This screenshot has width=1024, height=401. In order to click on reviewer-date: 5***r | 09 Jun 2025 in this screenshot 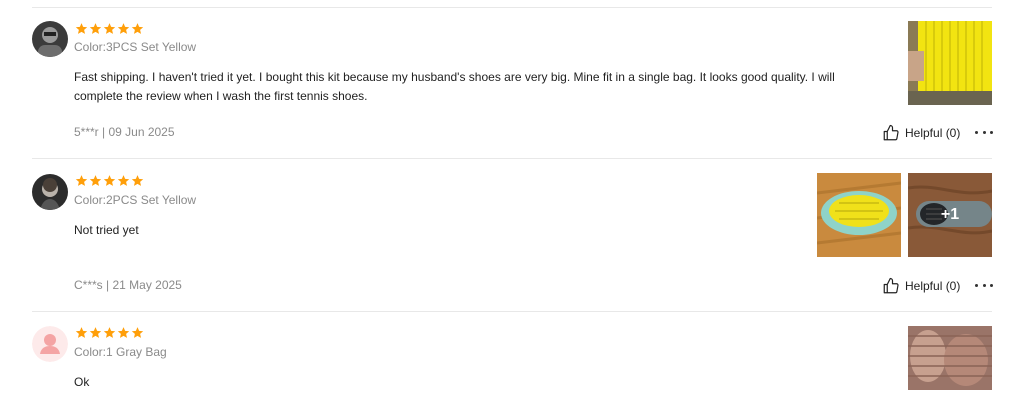, I will do `click(124, 132)`.